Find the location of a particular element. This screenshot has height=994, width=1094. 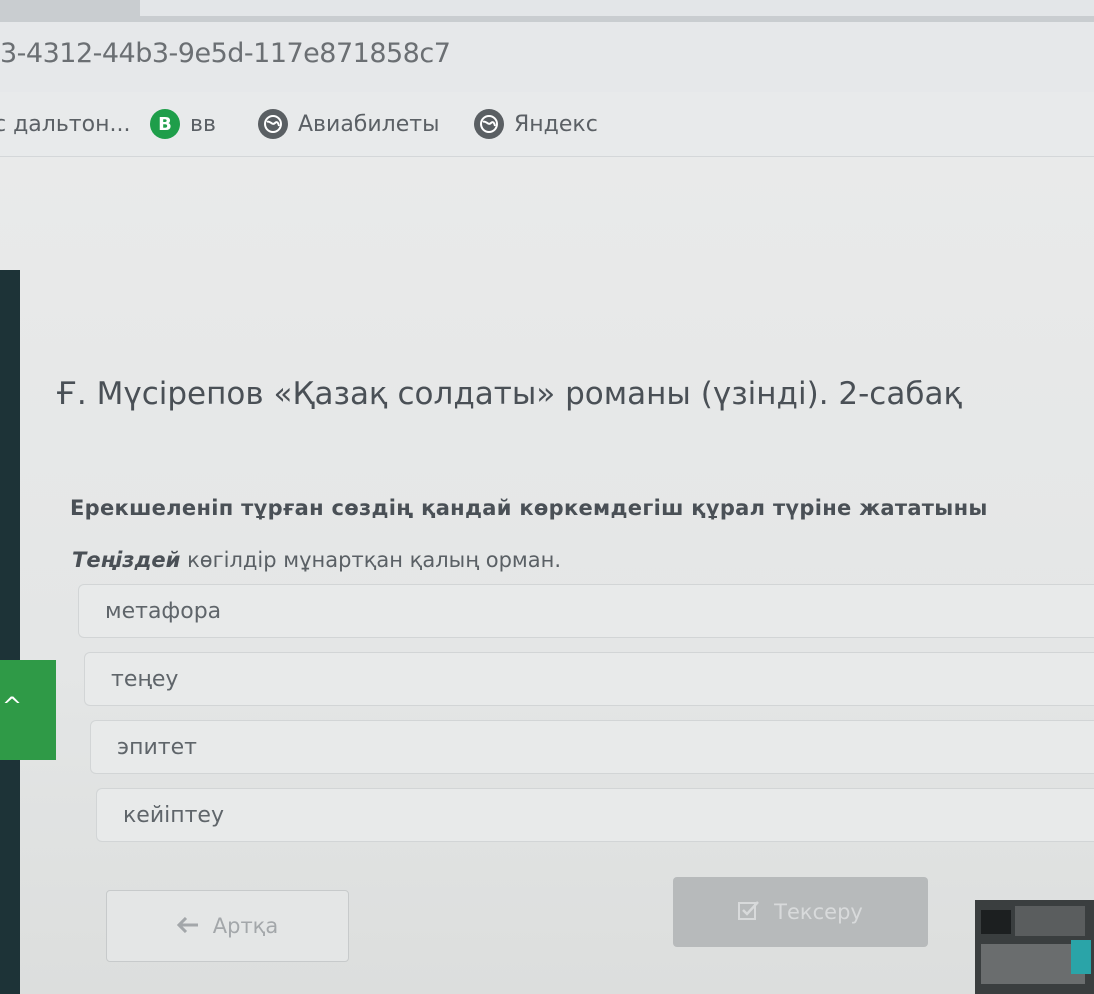

bookmark-label: Авиабилеты is located at coordinates (369, 124).